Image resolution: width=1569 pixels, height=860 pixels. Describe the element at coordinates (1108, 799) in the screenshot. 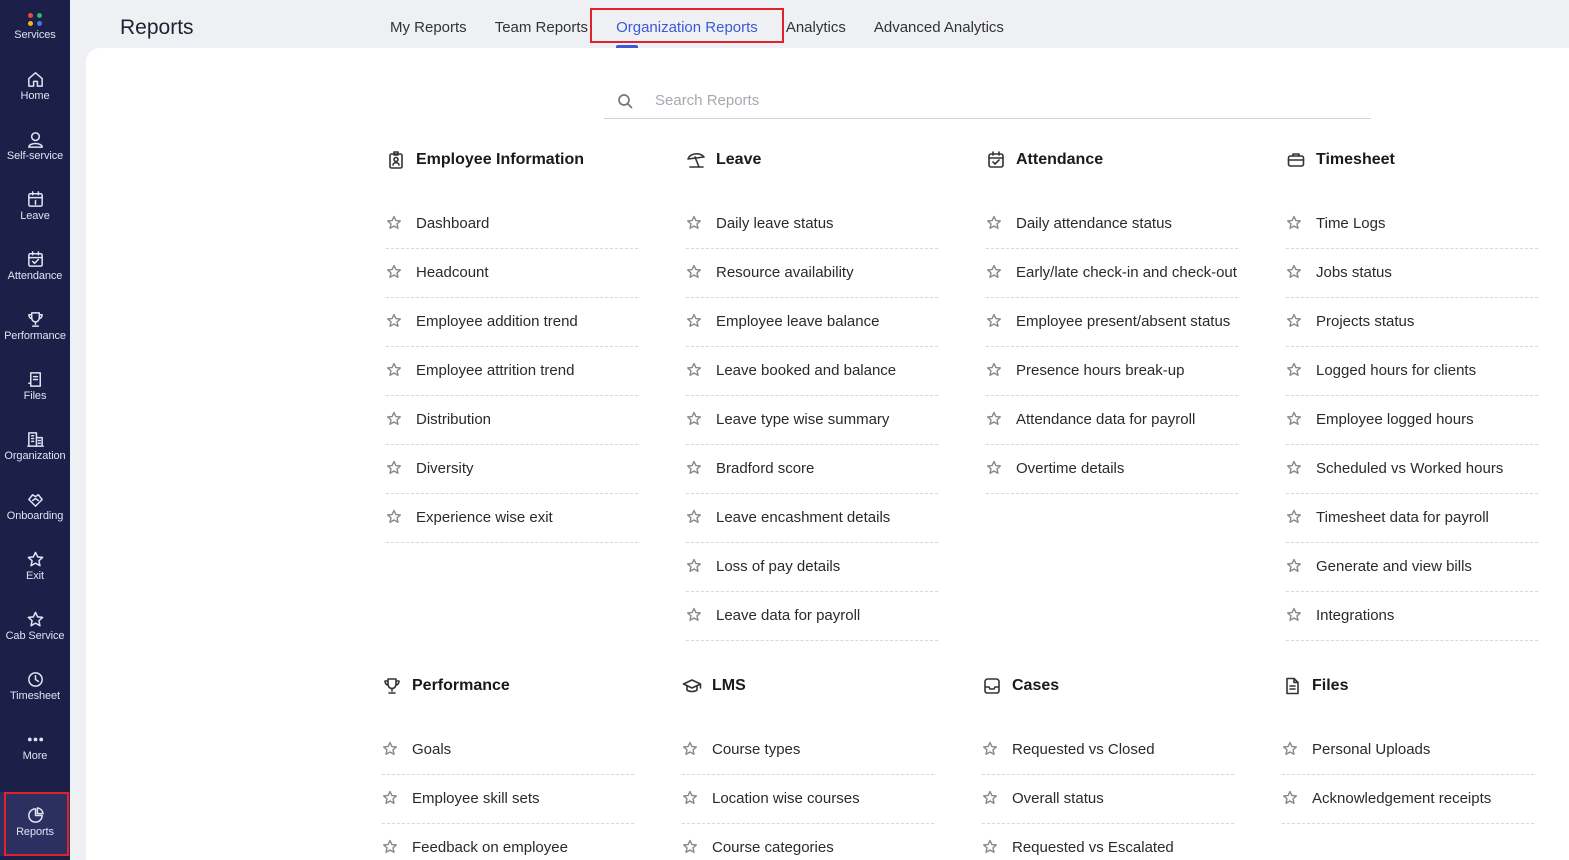

I see `report-item: Overall status` at that location.